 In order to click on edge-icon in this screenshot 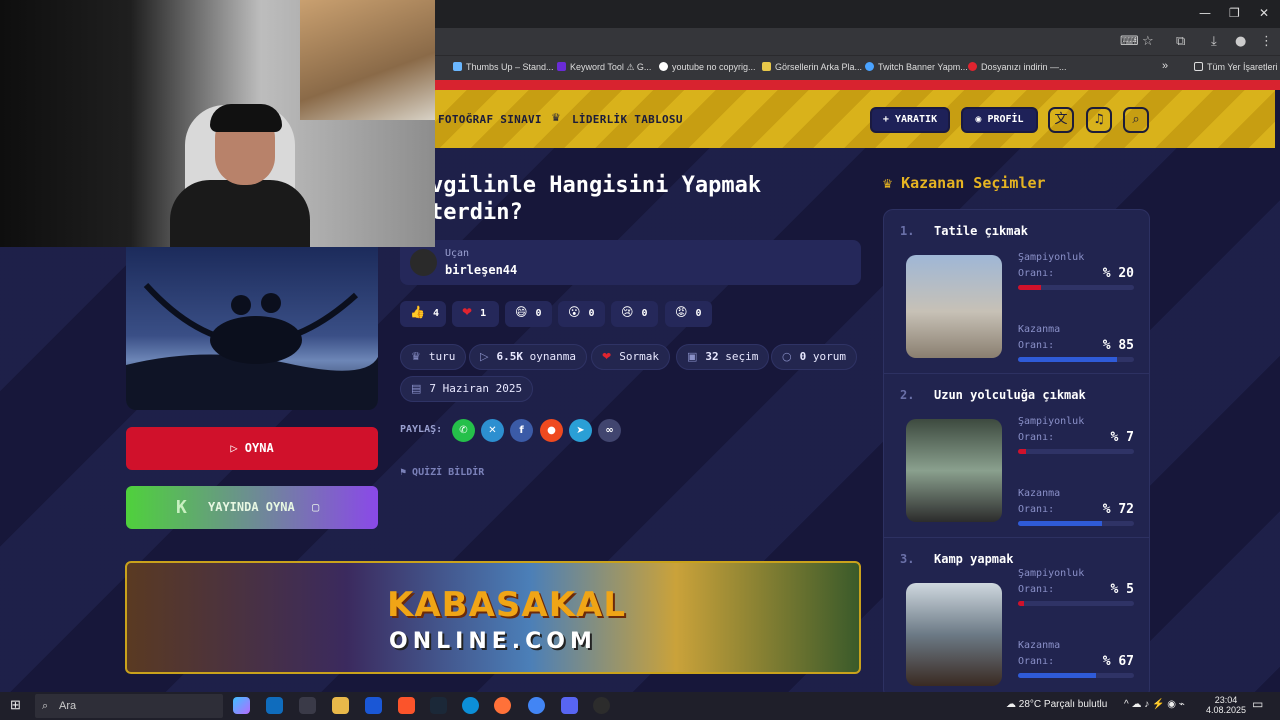, I will do `click(470, 705)`.